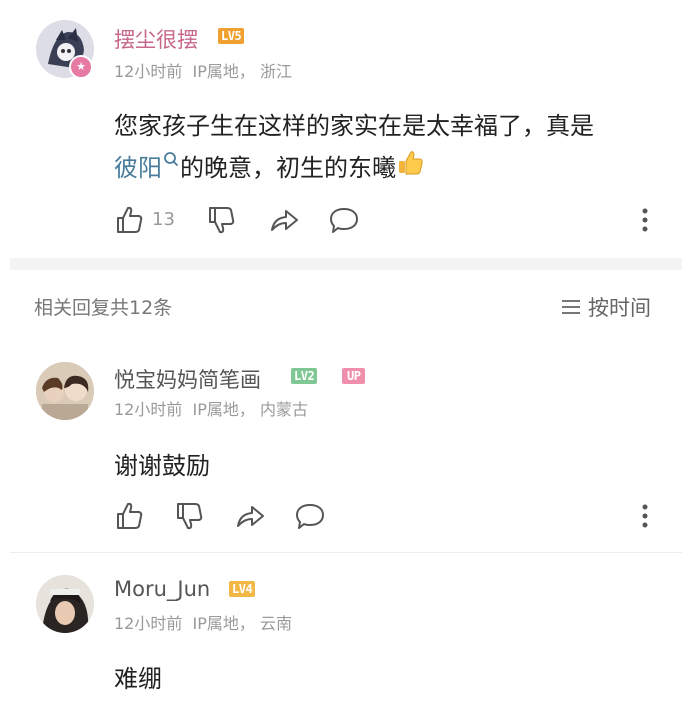  Describe the element at coordinates (138, 679) in the screenshot. I see `comment-text: 难绷` at that location.